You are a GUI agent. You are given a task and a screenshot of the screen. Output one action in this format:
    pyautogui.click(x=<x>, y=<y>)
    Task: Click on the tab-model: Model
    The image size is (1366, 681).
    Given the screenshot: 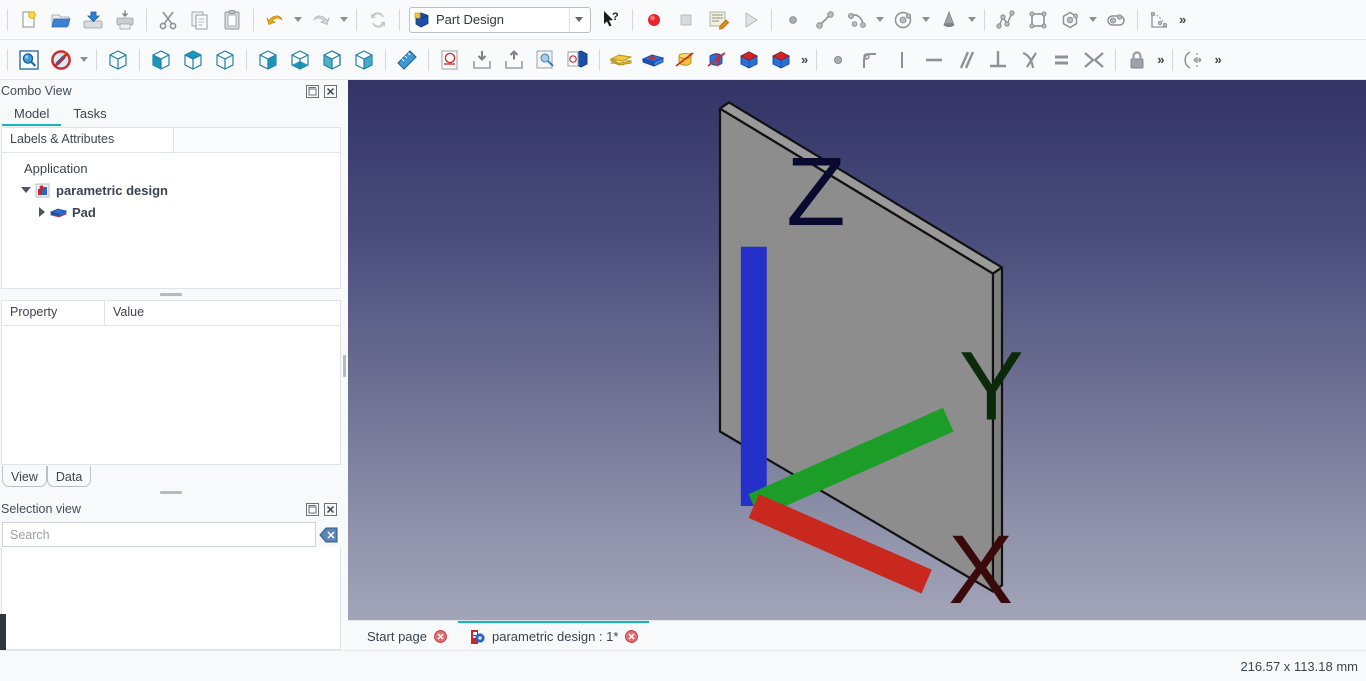 What is the action you would take?
    pyautogui.click(x=32, y=114)
    